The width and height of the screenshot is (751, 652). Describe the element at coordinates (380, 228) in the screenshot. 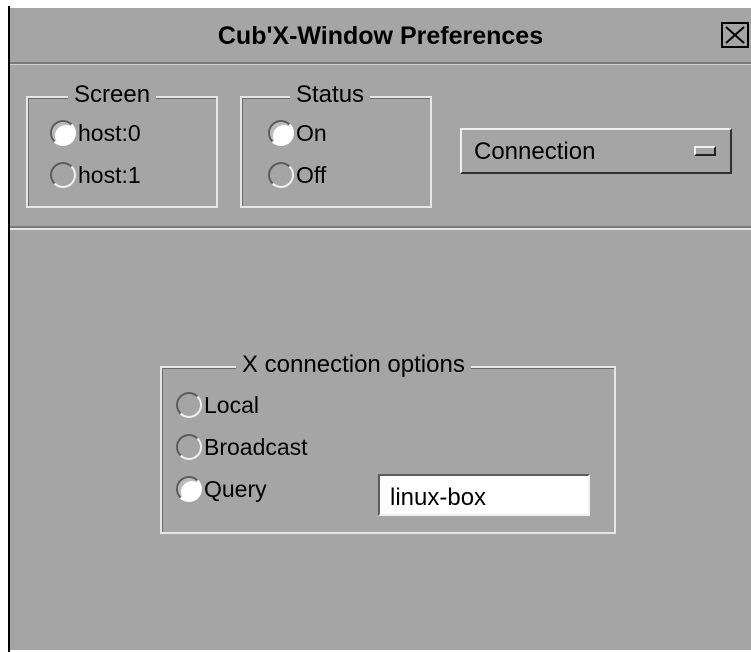

I see `section-divider` at that location.